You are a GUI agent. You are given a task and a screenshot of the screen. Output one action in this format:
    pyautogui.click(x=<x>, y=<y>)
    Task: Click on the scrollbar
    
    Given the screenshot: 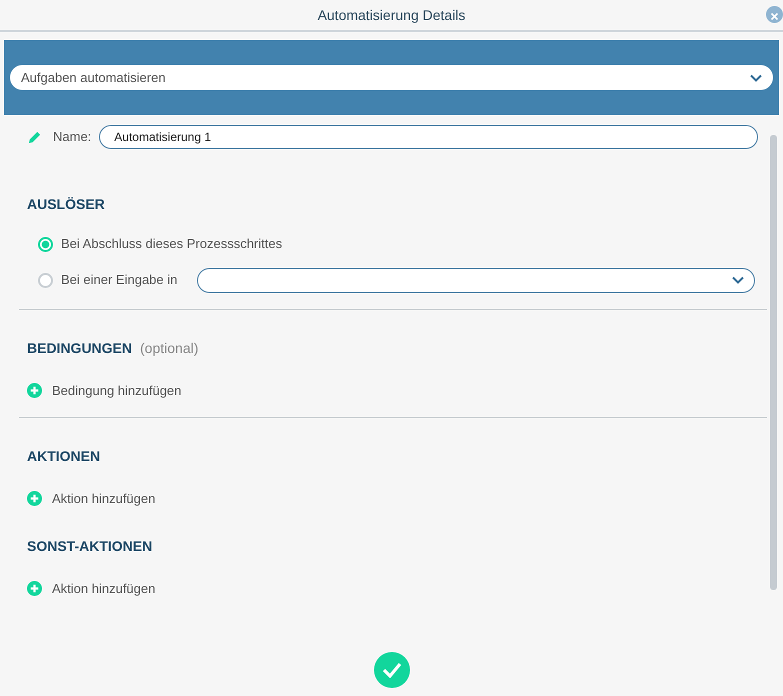 What is the action you would take?
    pyautogui.click(x=773, y=362)
    